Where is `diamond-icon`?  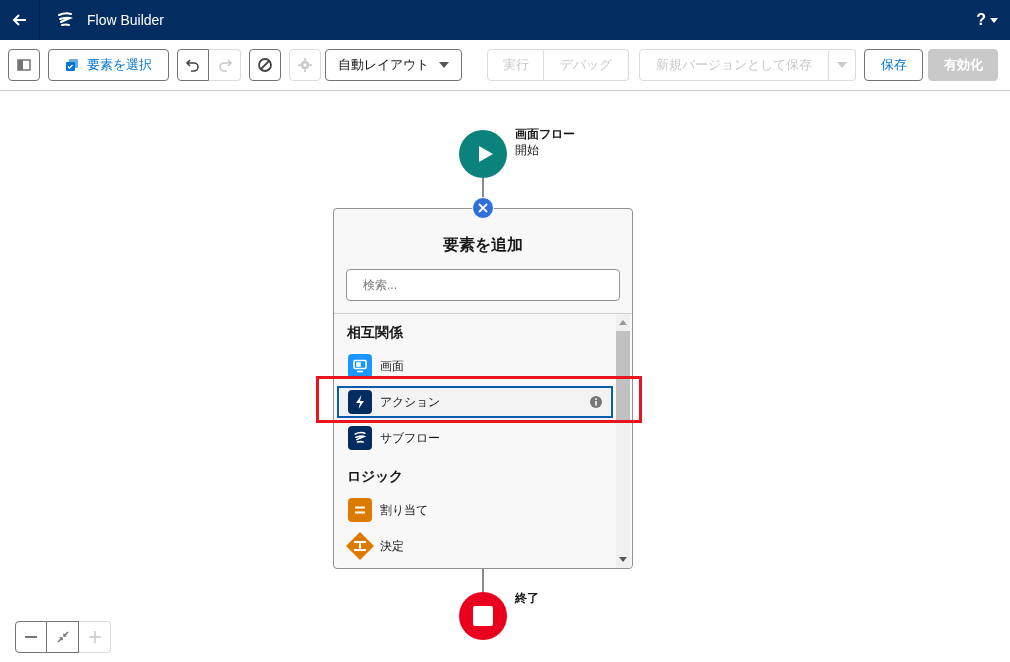
diamond-icon is located at coordinates (360, 546).